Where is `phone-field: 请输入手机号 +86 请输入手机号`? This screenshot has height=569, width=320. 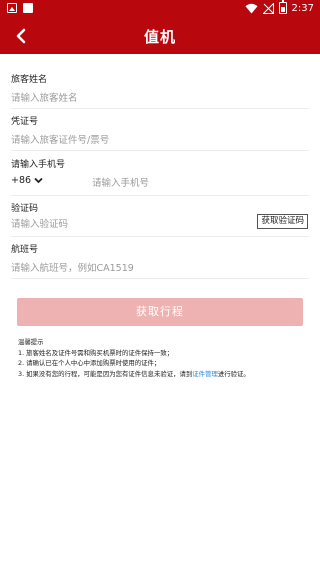 phone-field: 请输入手机号 +86 请输入手机号 is located at coordinates (160, 174).